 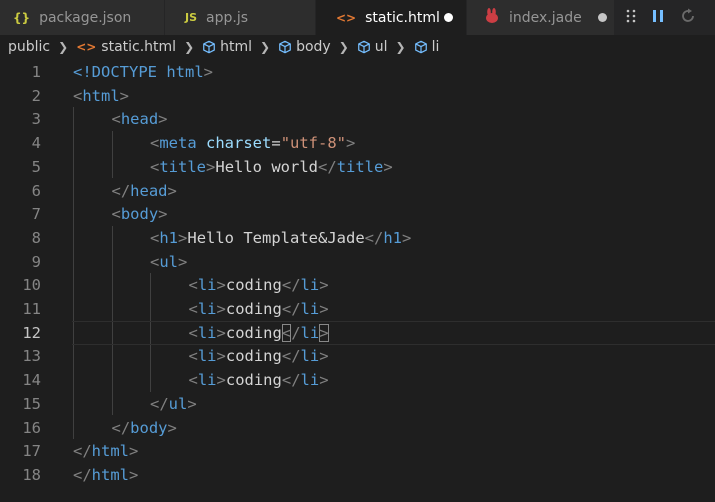 I want to click on code-content: </ul>, so click(x=173, y=404).